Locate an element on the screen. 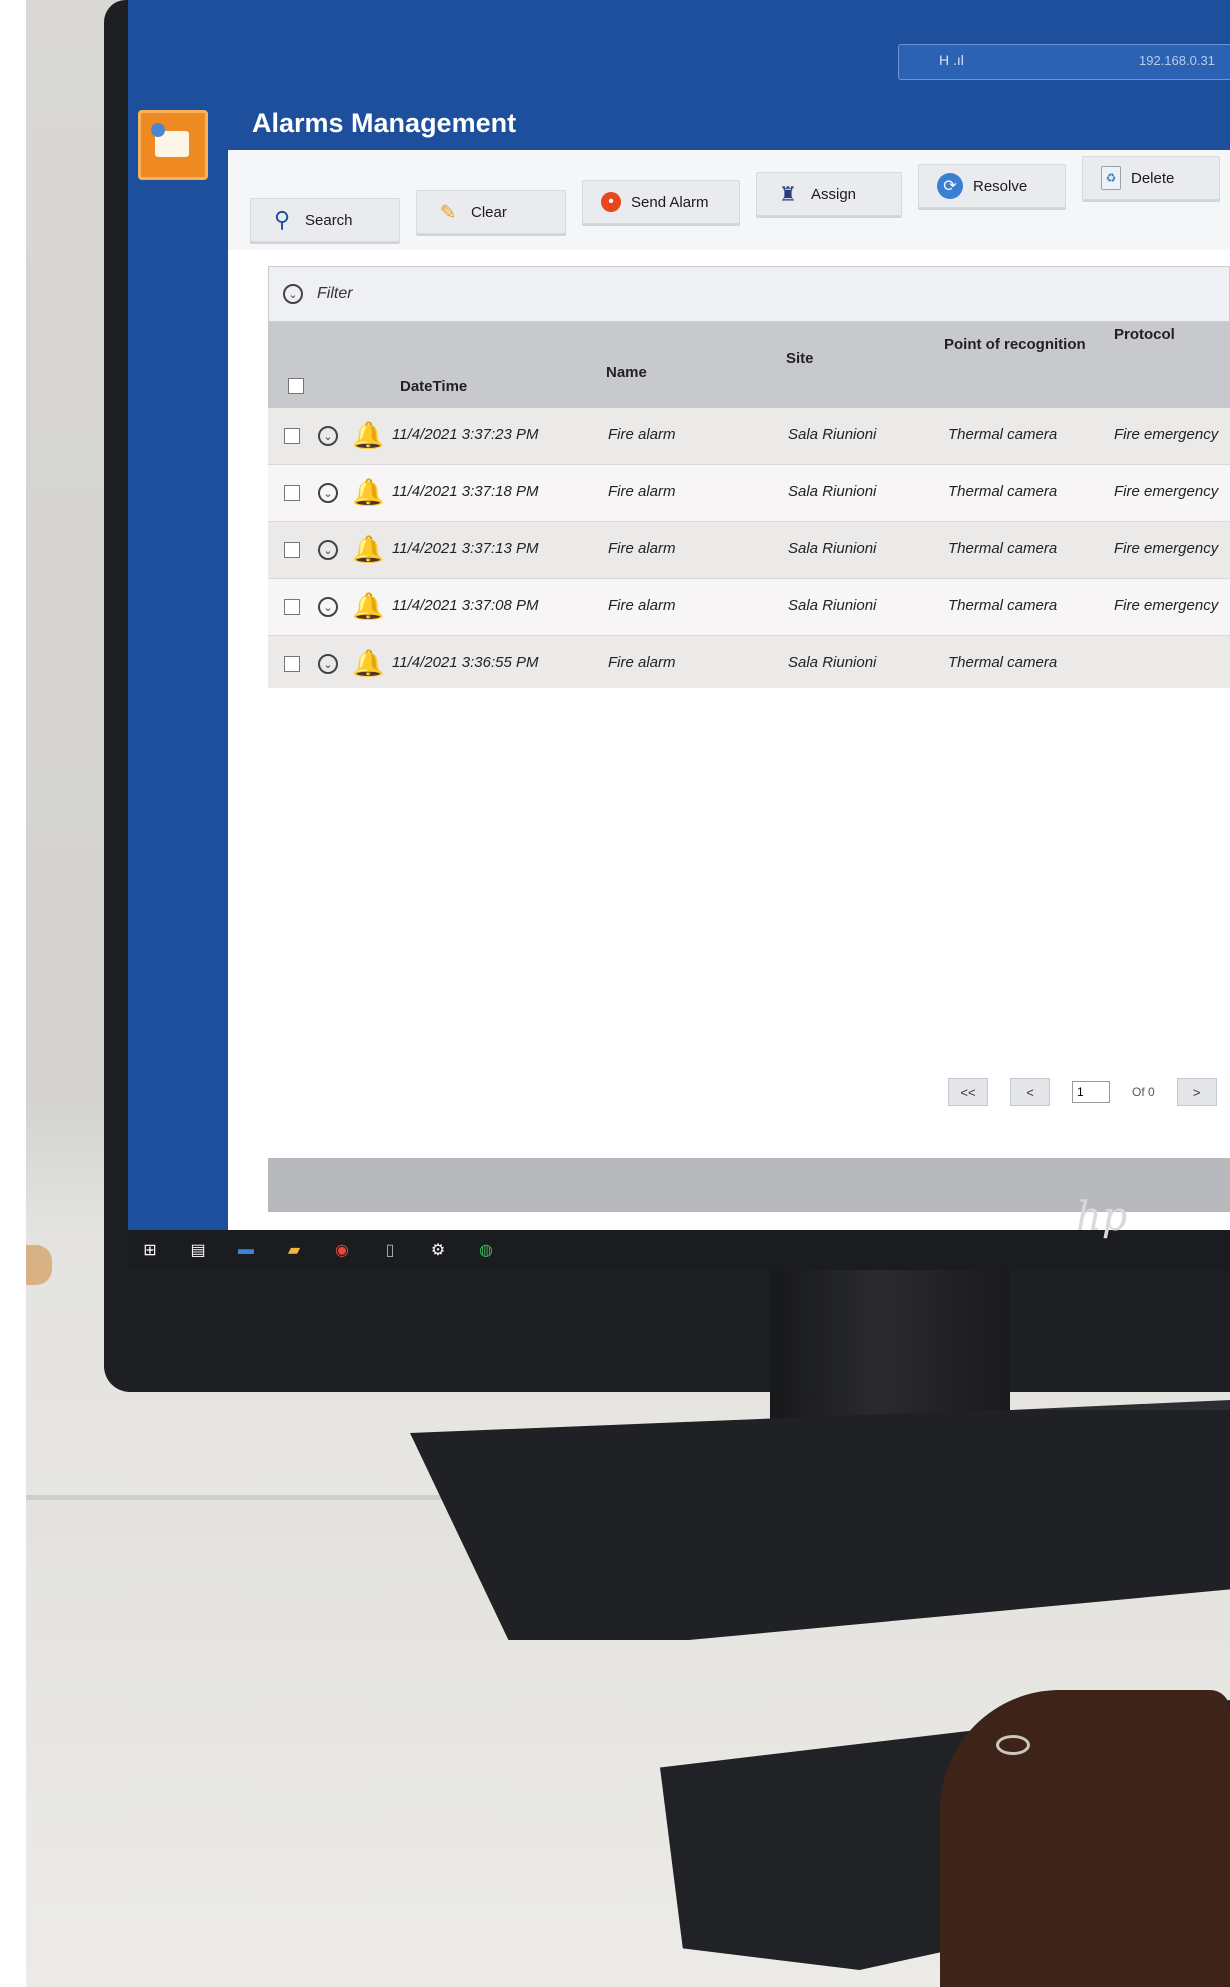 This screenshot has height=1987, width=1230. status-strip: H .ıl 192.168.0.31 is located at coordinates (1064, 62).